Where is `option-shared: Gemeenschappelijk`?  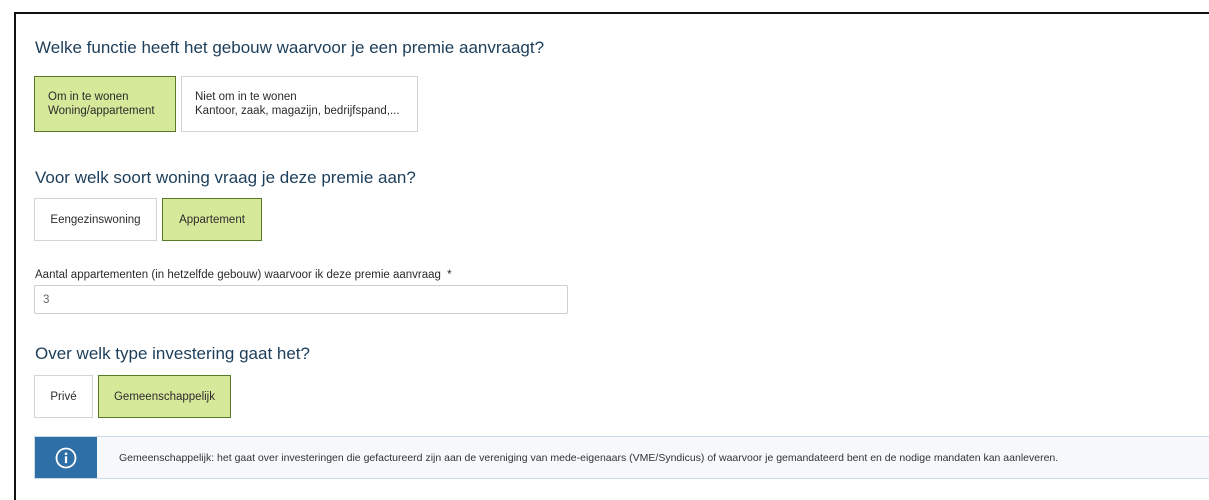 option-shared: Gemeenschappelijk is located at coordinates (164, 396).